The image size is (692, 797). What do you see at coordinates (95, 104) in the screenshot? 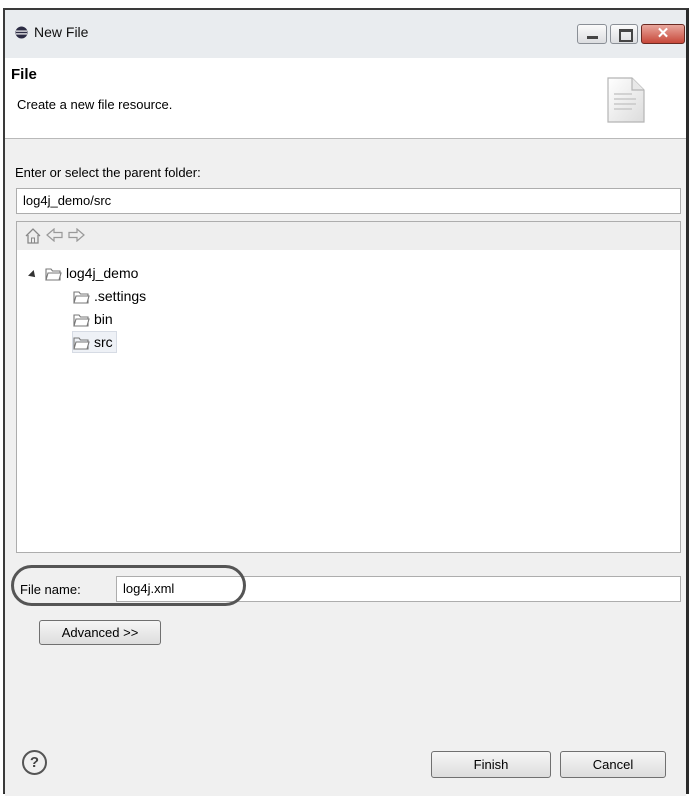
I see `banner-description: Create a new file resource.` at bounding box center [95, 104].